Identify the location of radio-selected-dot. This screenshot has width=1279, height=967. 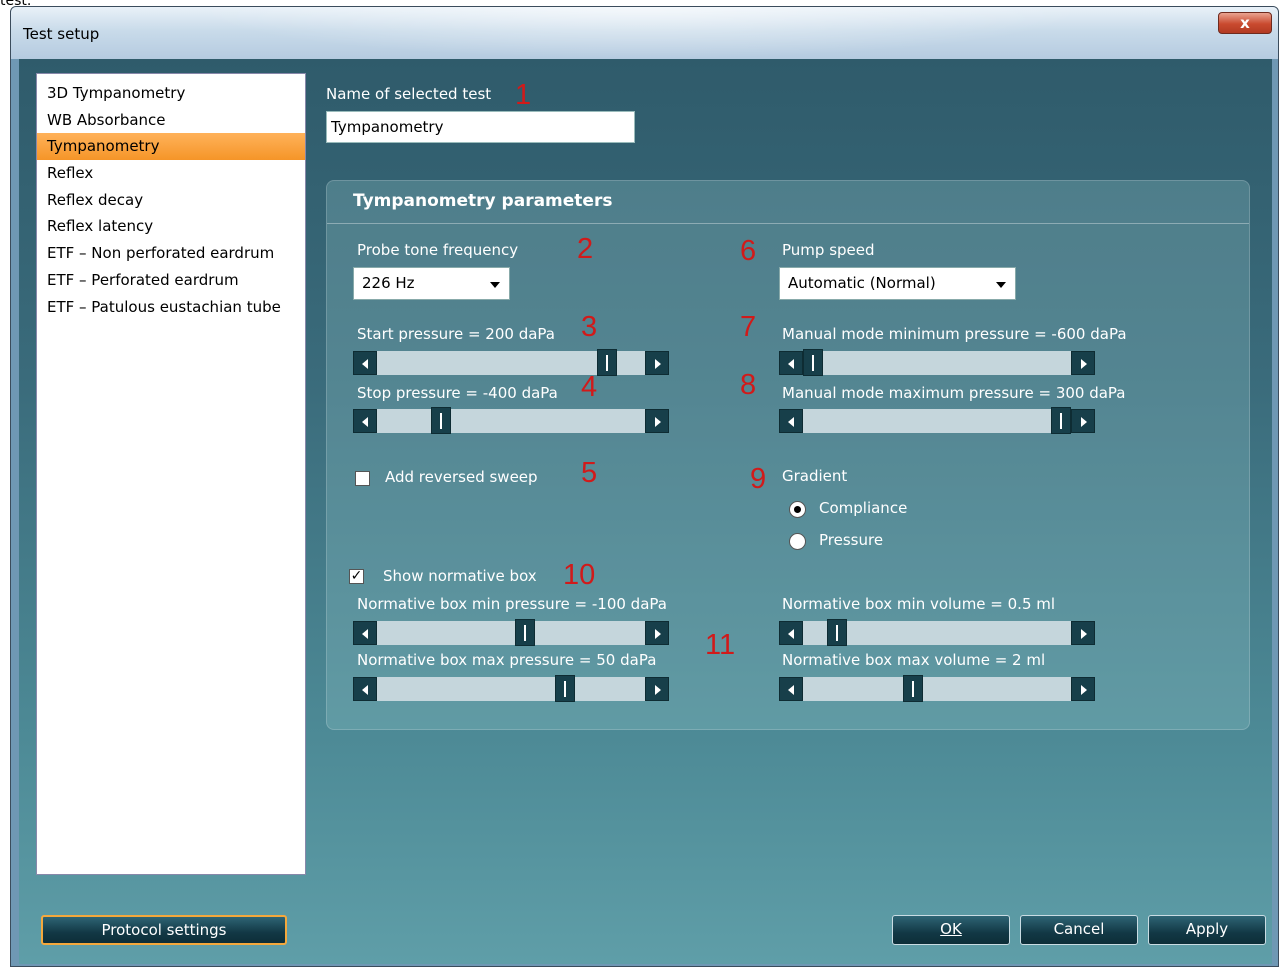
(797, 509).